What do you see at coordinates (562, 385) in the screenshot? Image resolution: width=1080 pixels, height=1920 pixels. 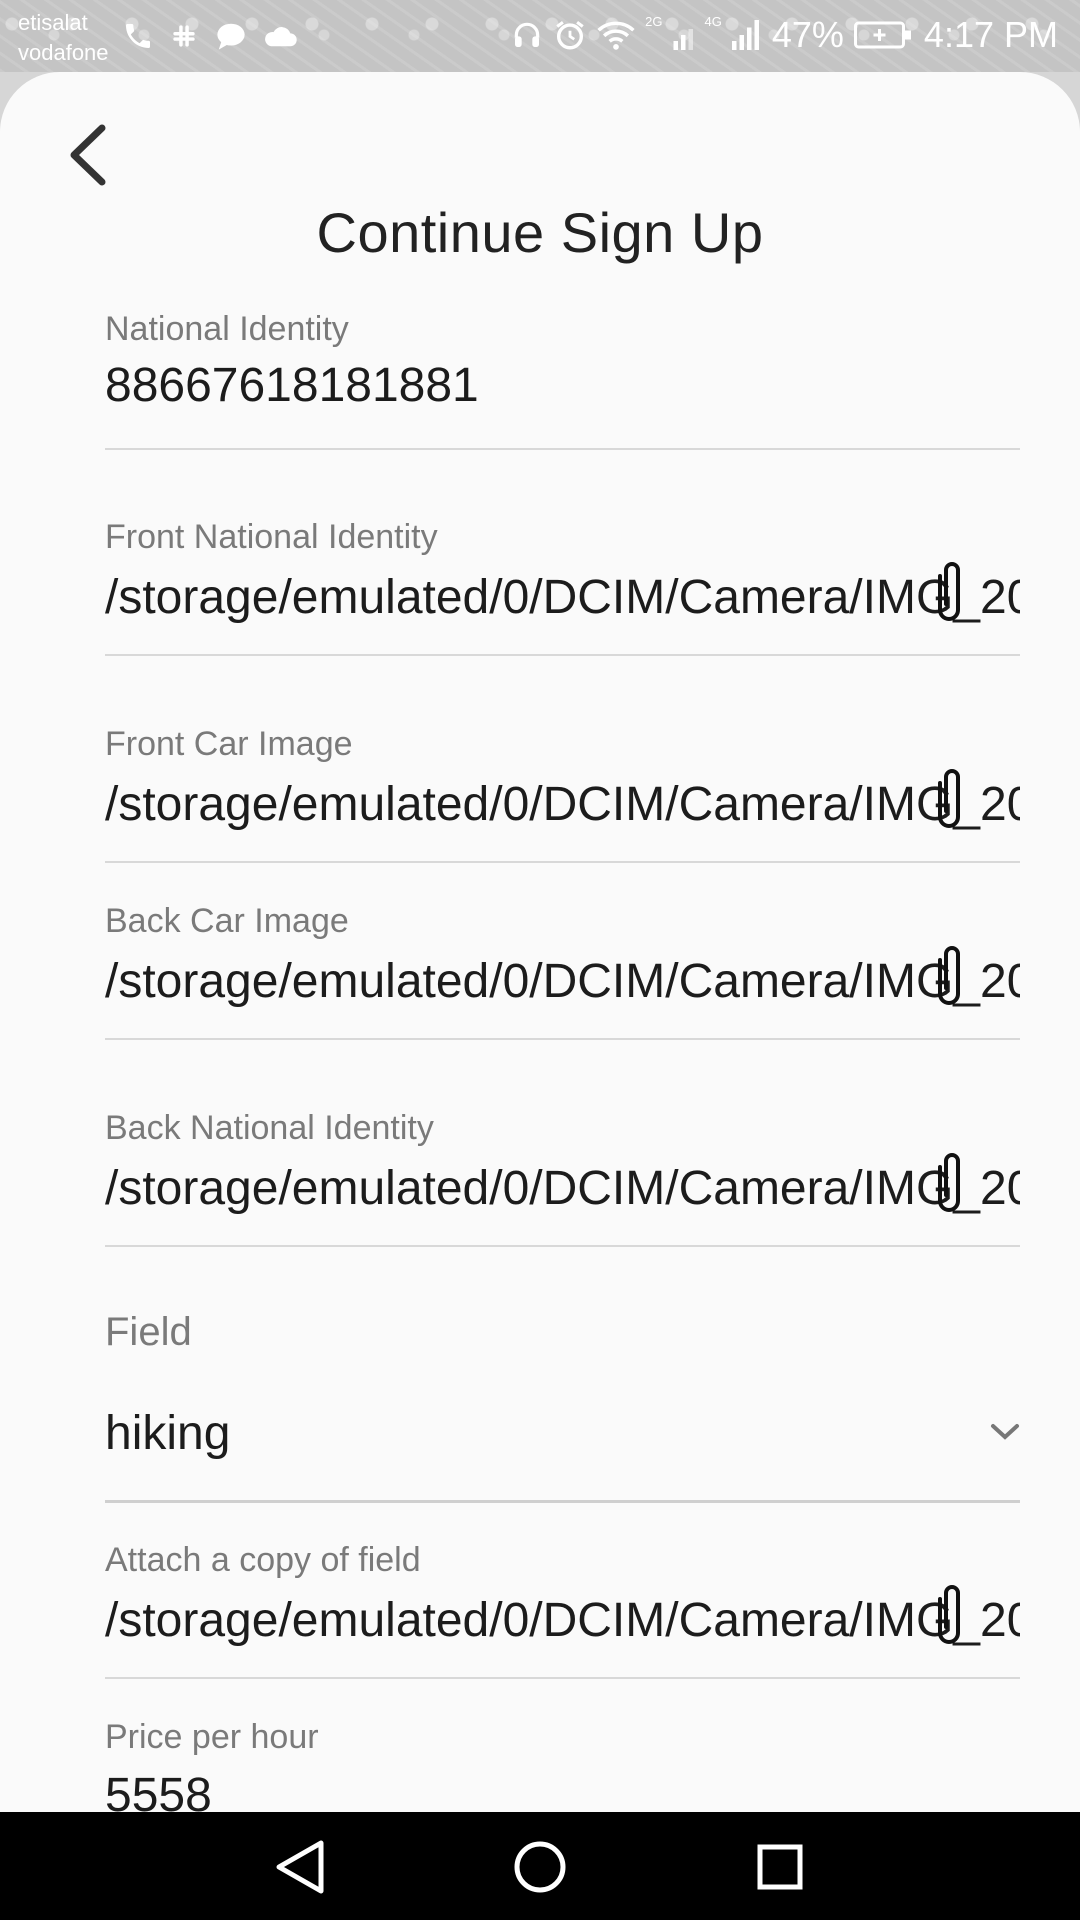 I see `national-identity-input: 88667618181881` at bounding box center [562, 385].